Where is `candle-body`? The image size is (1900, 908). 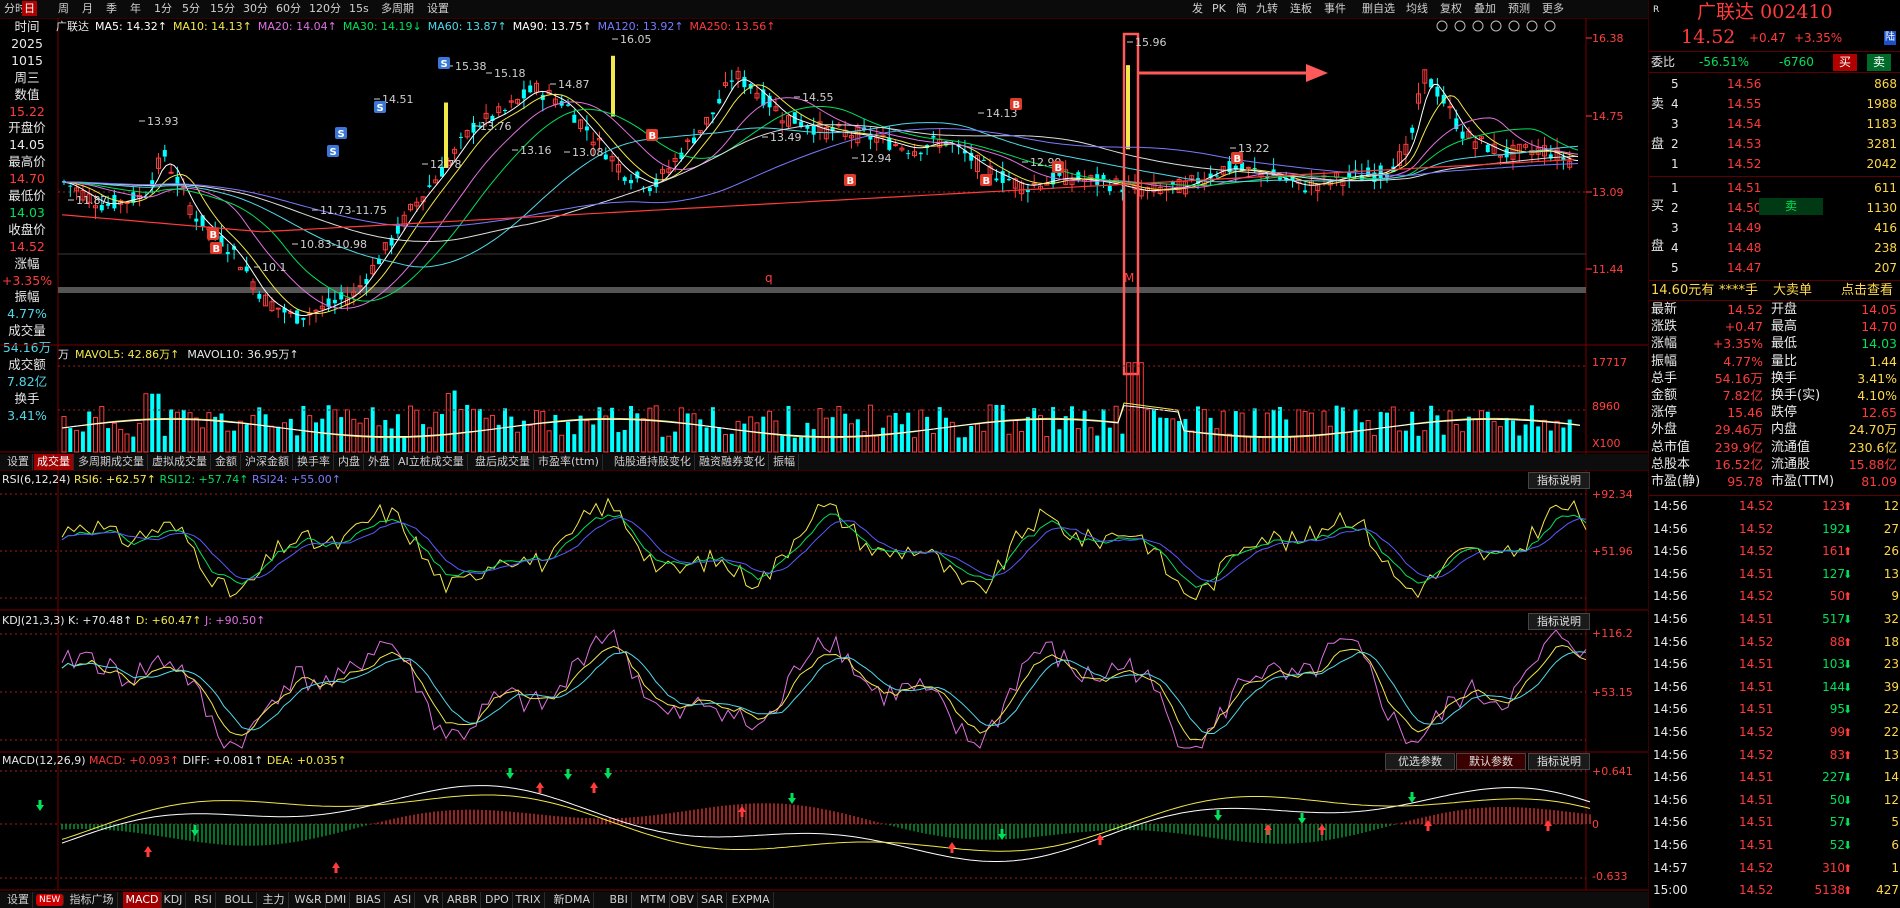 candle-body is located at coordinates (731, 81).